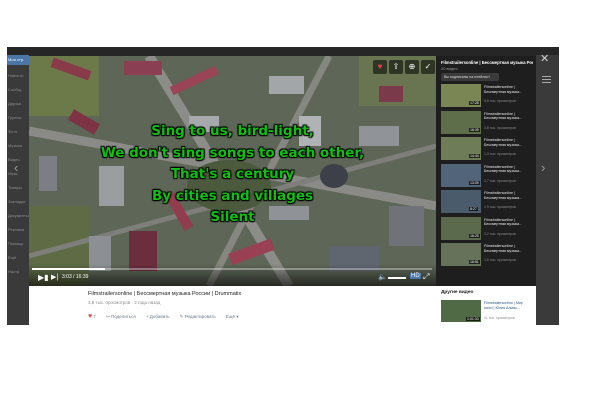 The image size is (600, 400). Describe the element at coordinates (18, 104) in the screenshot. I see `sidebar-item: Друзья` at that location.